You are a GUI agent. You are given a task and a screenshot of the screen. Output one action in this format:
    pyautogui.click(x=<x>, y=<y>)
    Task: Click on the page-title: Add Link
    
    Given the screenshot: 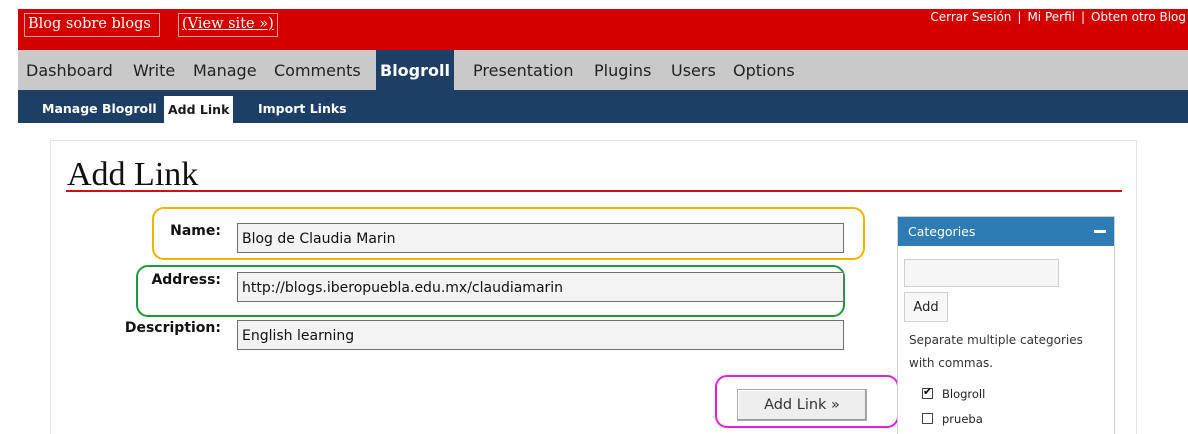 What is the action you would take?
    pyautogui.click(x=133, y=174)
    